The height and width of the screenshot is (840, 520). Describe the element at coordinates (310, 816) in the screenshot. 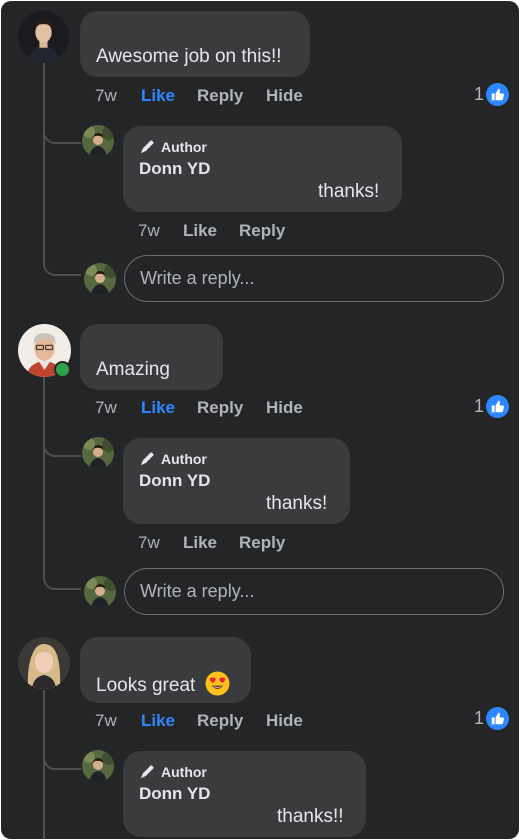

I see `reply-text: thanks!!` at that location.